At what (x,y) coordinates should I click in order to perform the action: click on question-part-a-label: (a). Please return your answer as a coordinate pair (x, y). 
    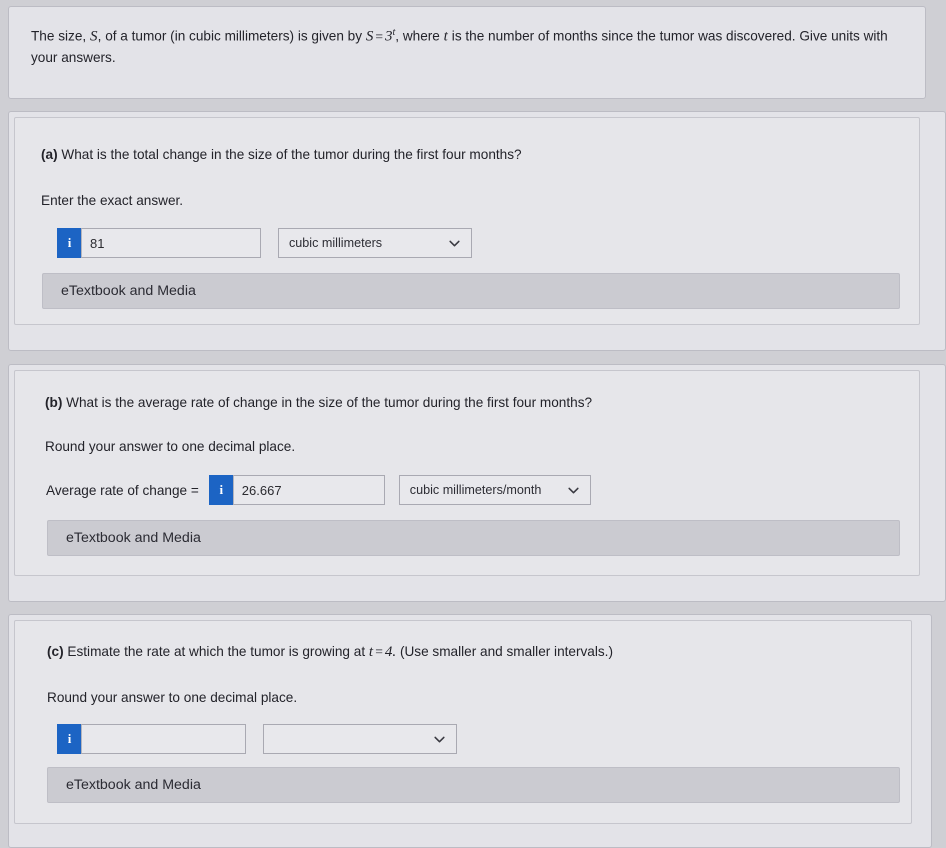
    Looking at the image, I should click on (49, 154).